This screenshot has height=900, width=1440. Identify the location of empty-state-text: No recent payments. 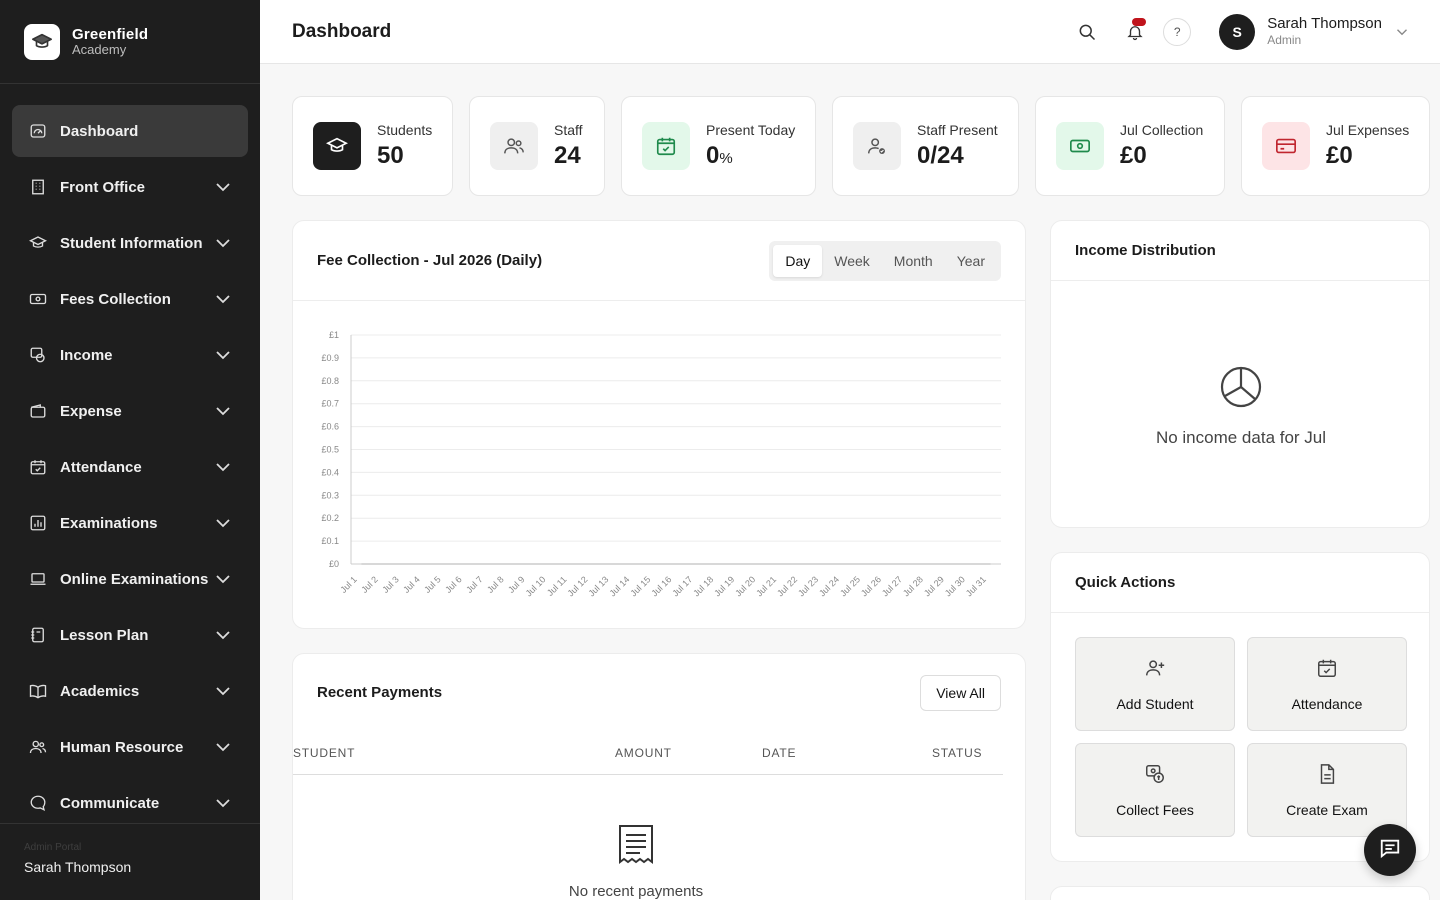
(636, 891).